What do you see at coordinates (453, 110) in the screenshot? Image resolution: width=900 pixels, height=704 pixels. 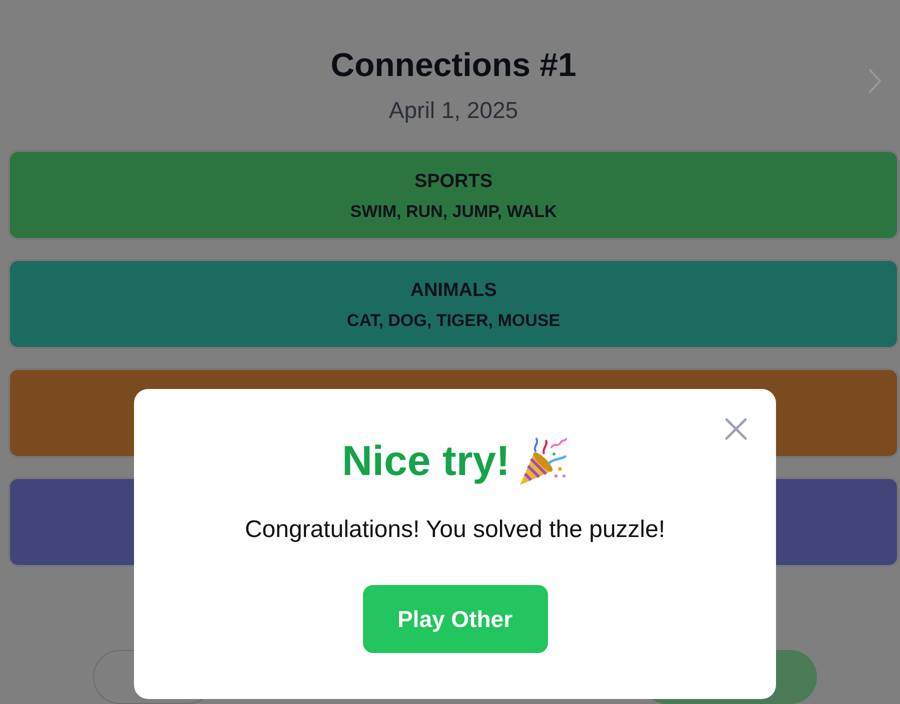 I see `puzzle-date: April 1, 2025` at bounding box center [453, 110].